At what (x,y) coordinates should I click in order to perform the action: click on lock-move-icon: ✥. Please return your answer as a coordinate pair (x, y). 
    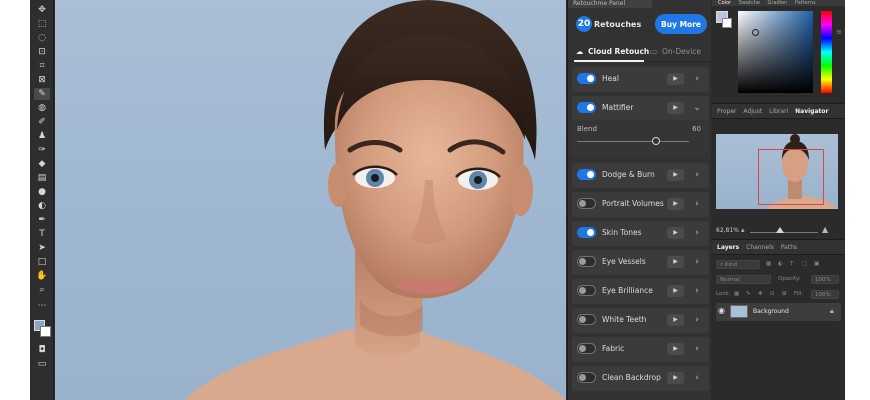
    Looking at the image, I should click on (760, 294).